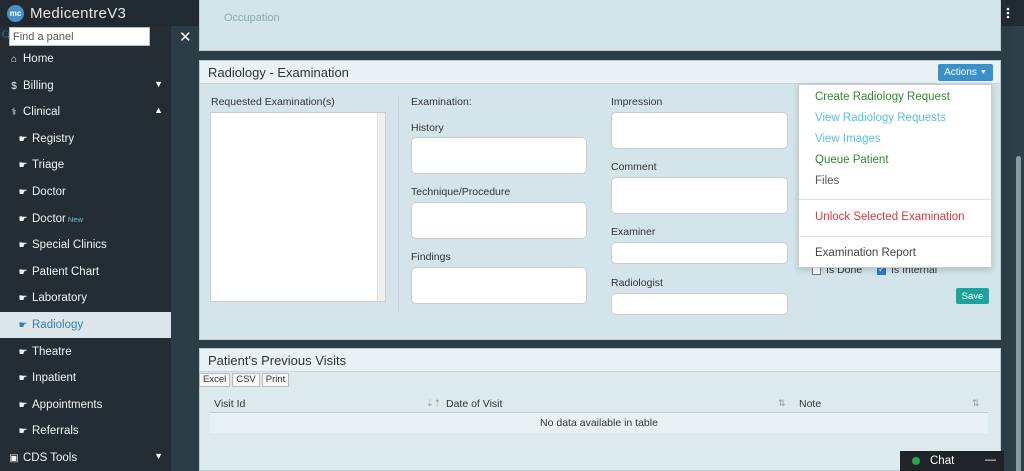  What do you see at coordinates (634, 167) in the screenshot?
I see `comment-label: Comment` at bounding box center [634, 167].